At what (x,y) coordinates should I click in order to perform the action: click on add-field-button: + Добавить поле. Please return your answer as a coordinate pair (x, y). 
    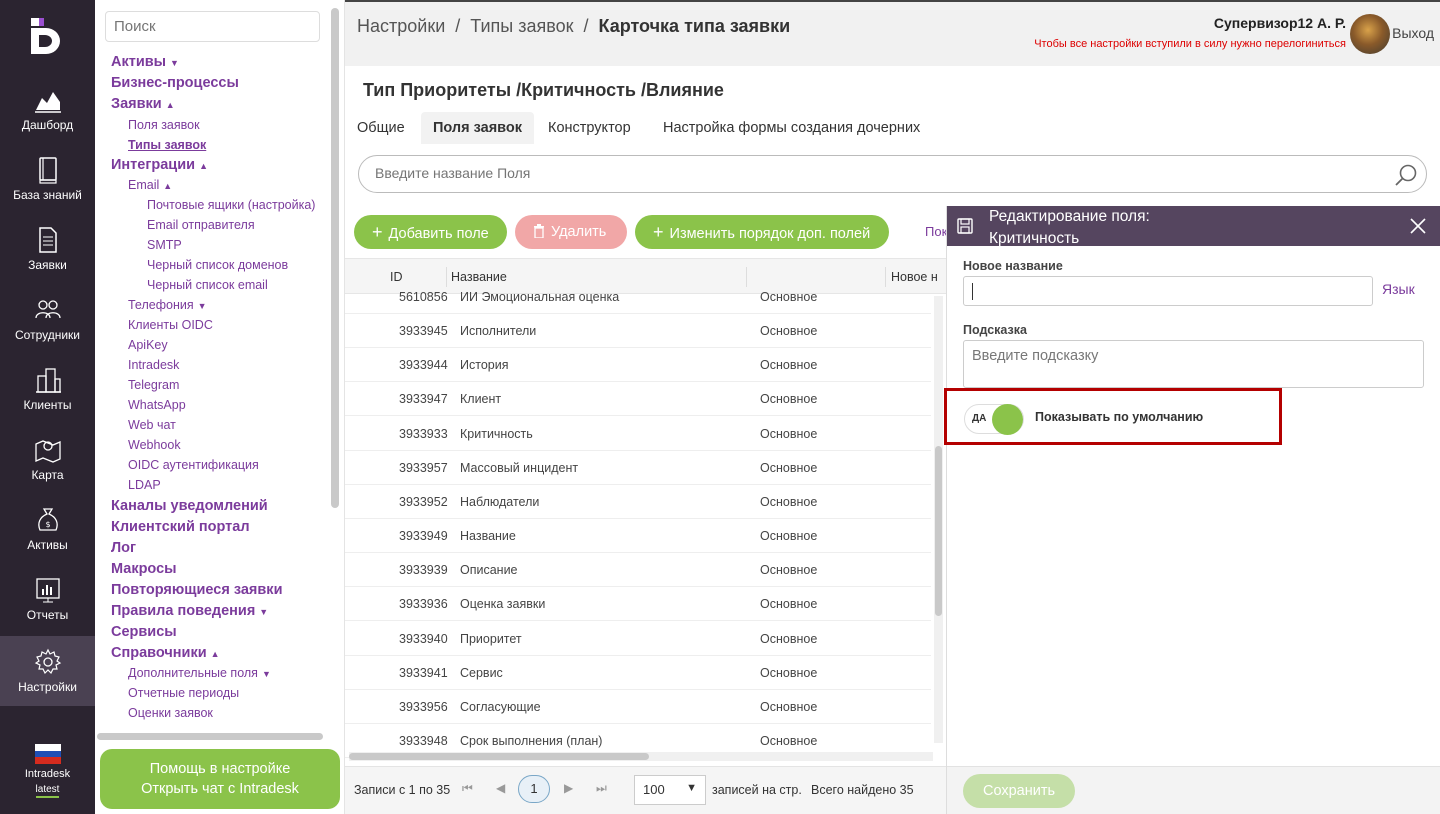
    Looking at the image, I should click on (430, 232).